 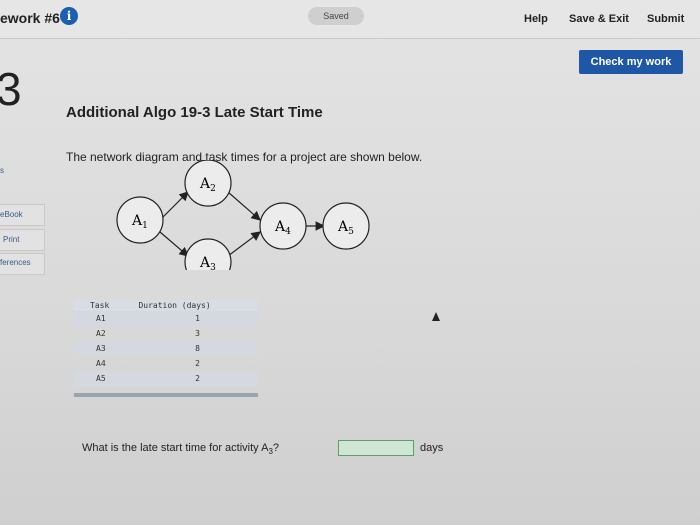 I want to click on save-exit-link: Save & Exit, so click(x=599, y=19).